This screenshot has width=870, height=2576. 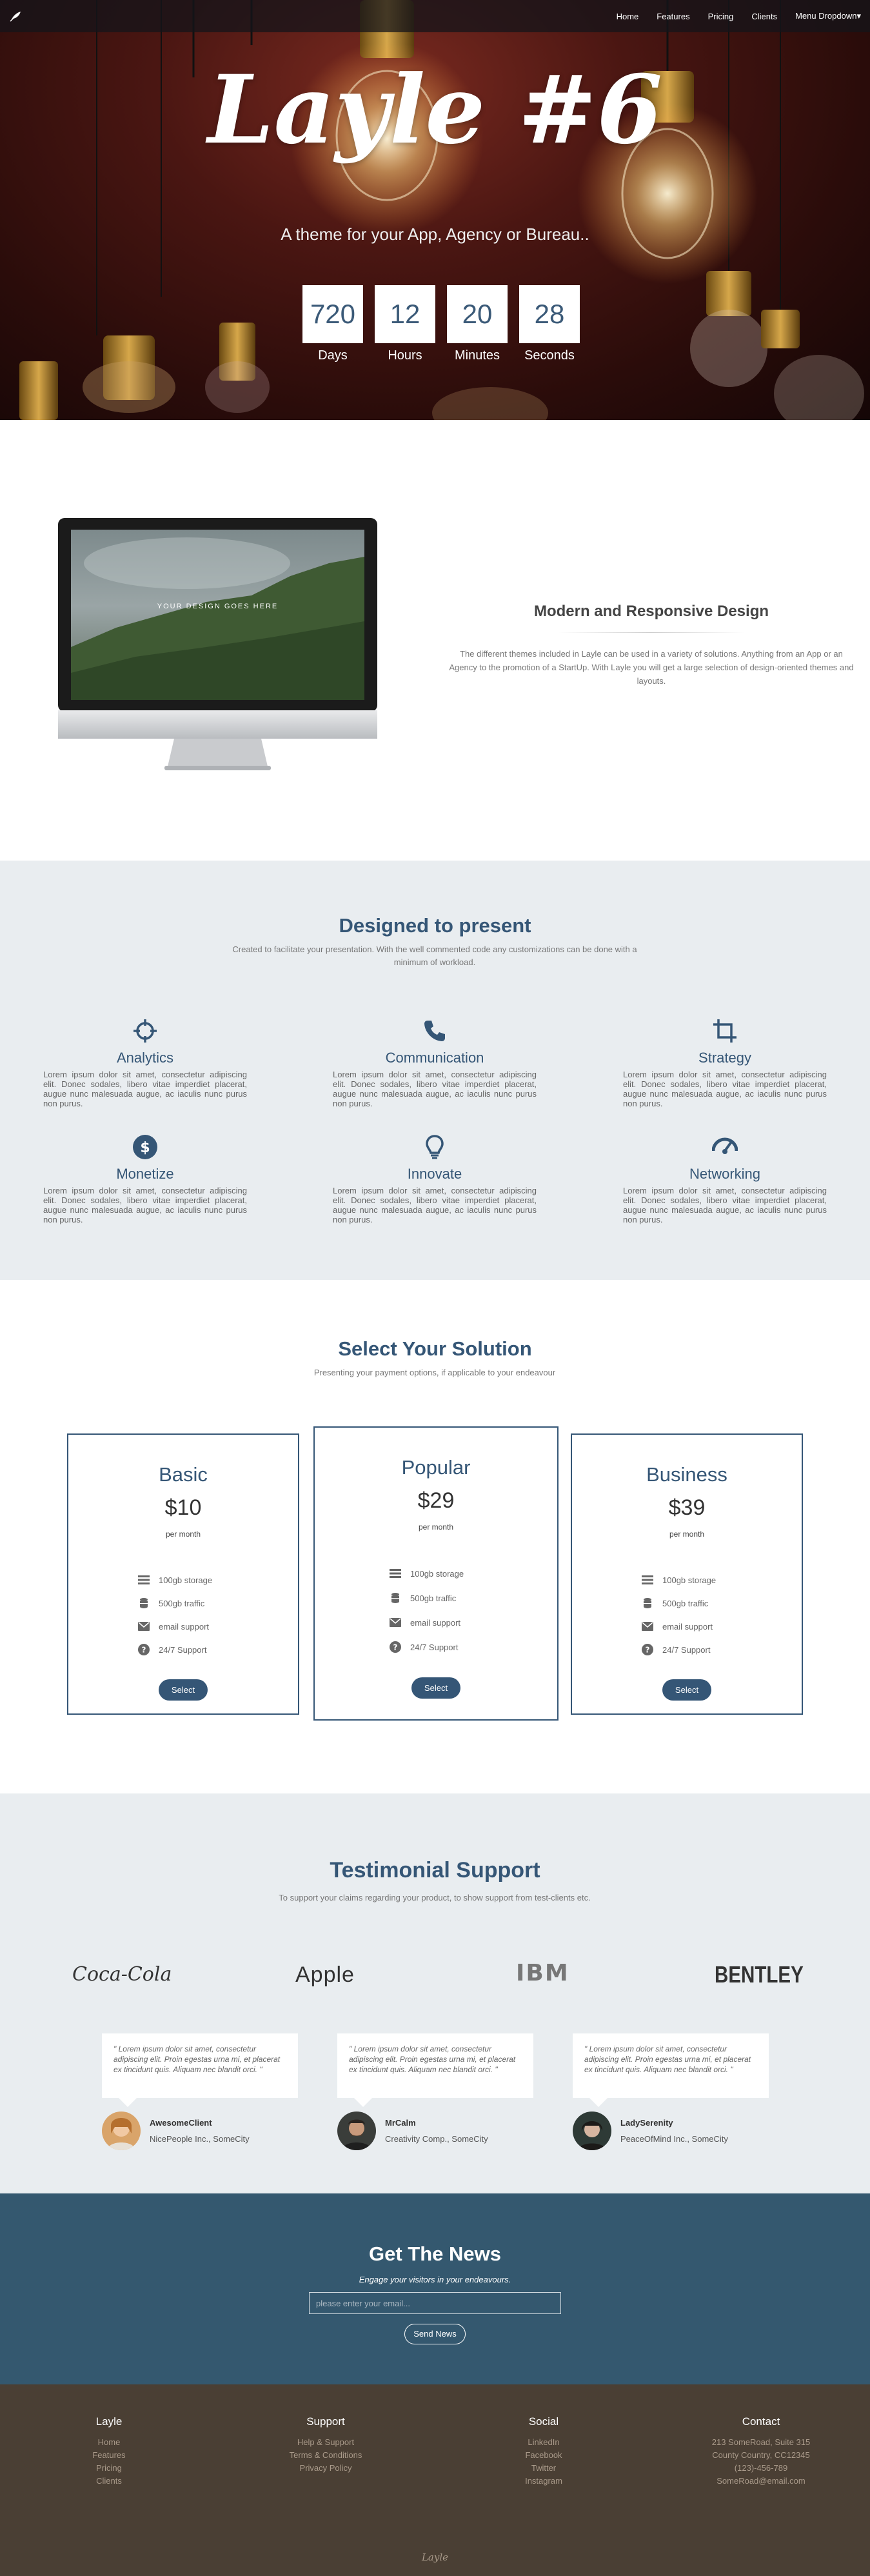 I want to click on footer-link-features: Features, so click(x=109, y=2455).